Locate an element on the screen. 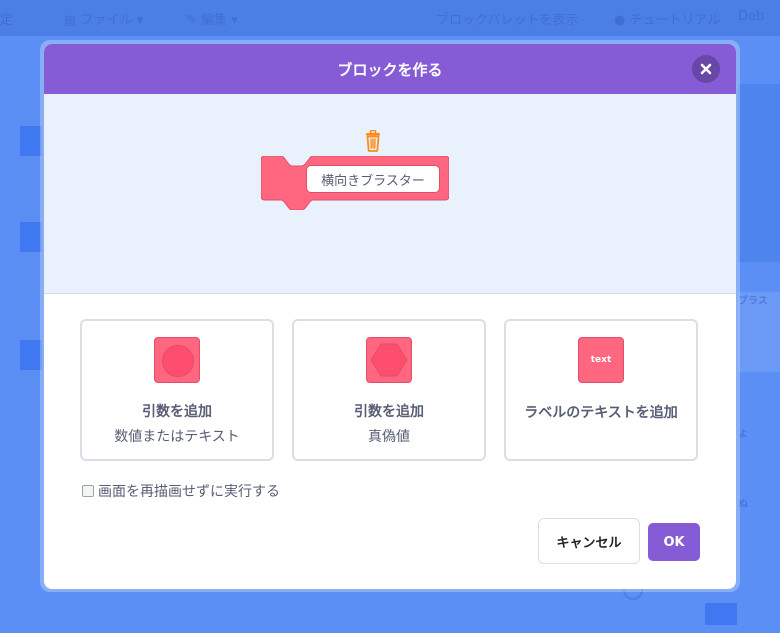  round-input-icon is located at coordinates (177, 360).